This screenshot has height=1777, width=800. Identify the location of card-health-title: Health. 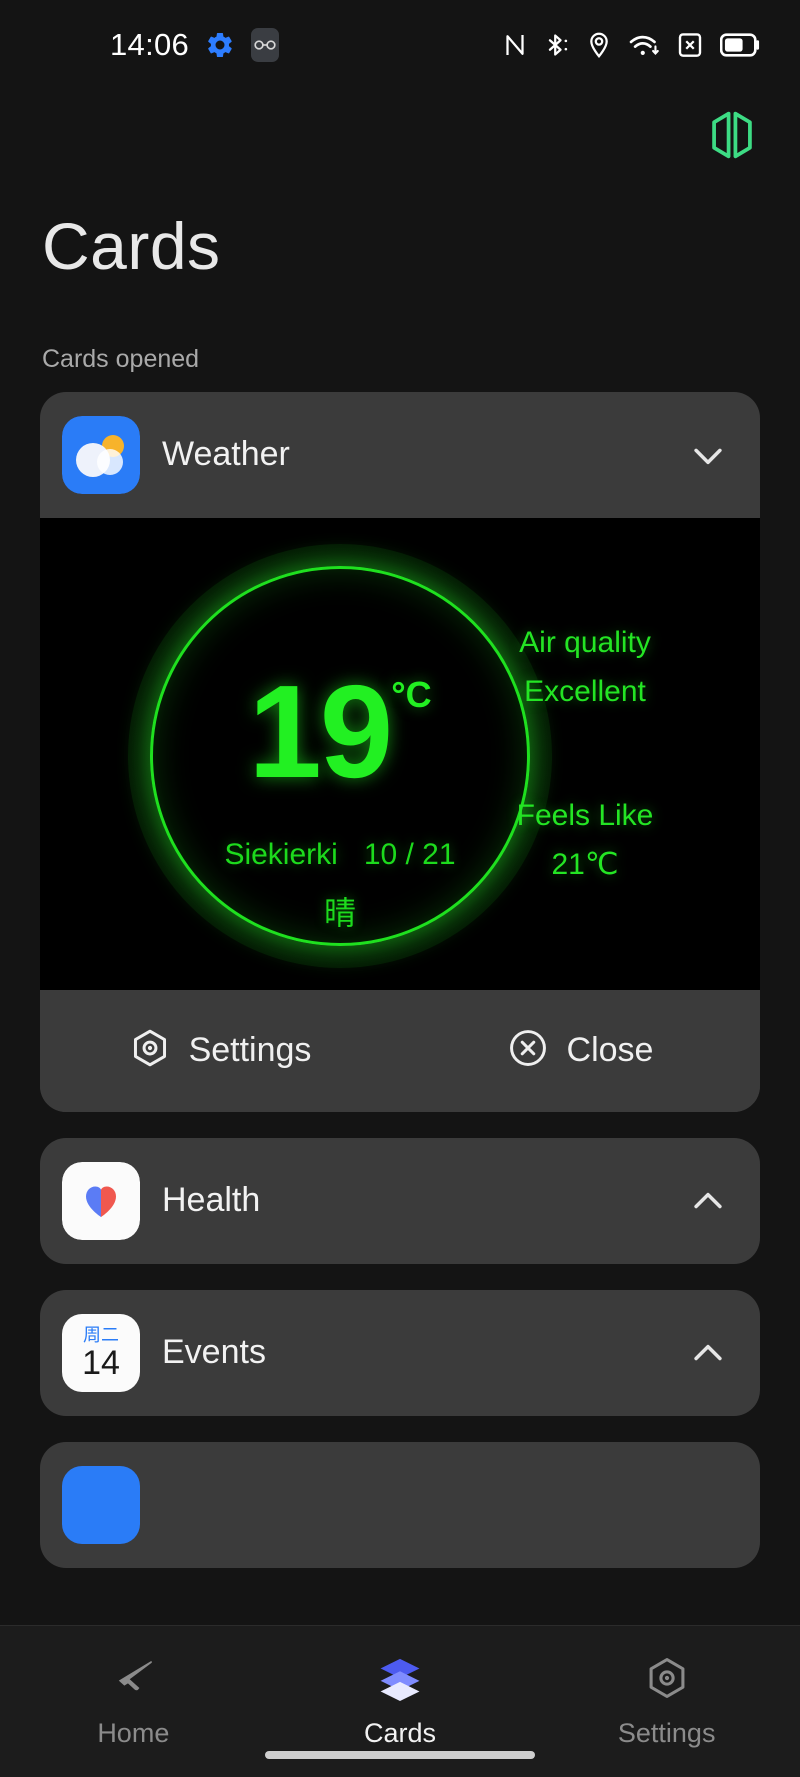
(211, 1200).